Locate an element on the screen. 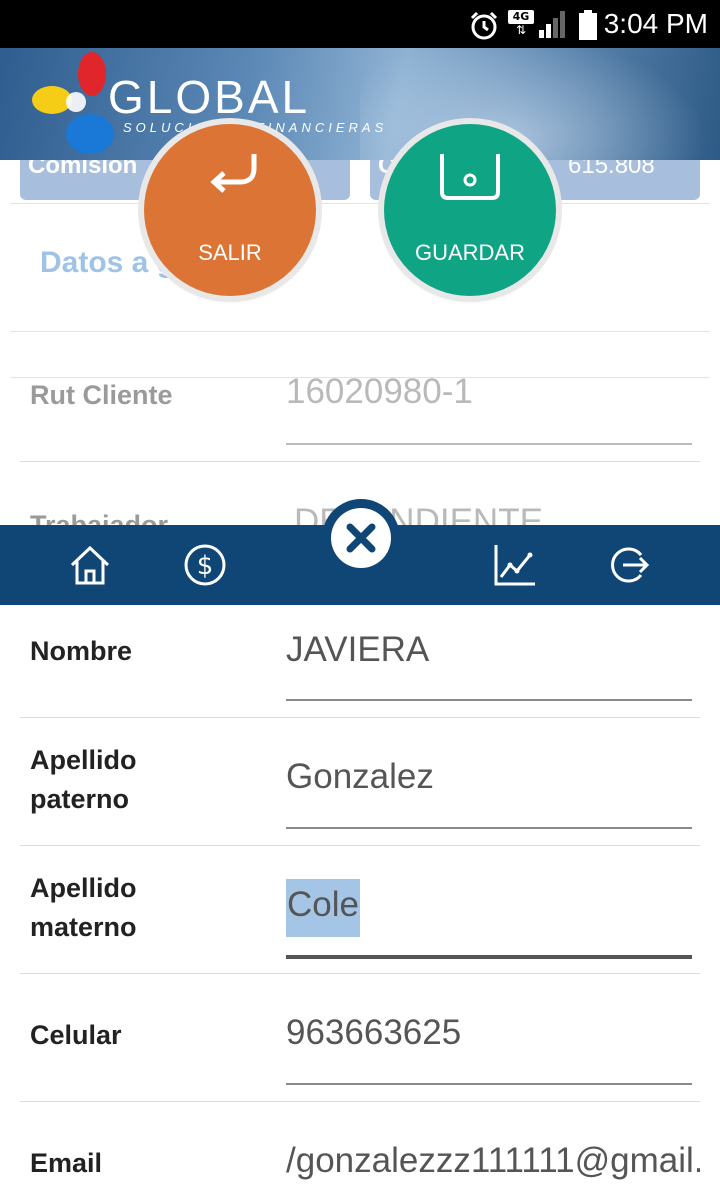 The width and height of the screenshot is (720, 1193). exit-label: SALIR is located at coordinates (230, 252).